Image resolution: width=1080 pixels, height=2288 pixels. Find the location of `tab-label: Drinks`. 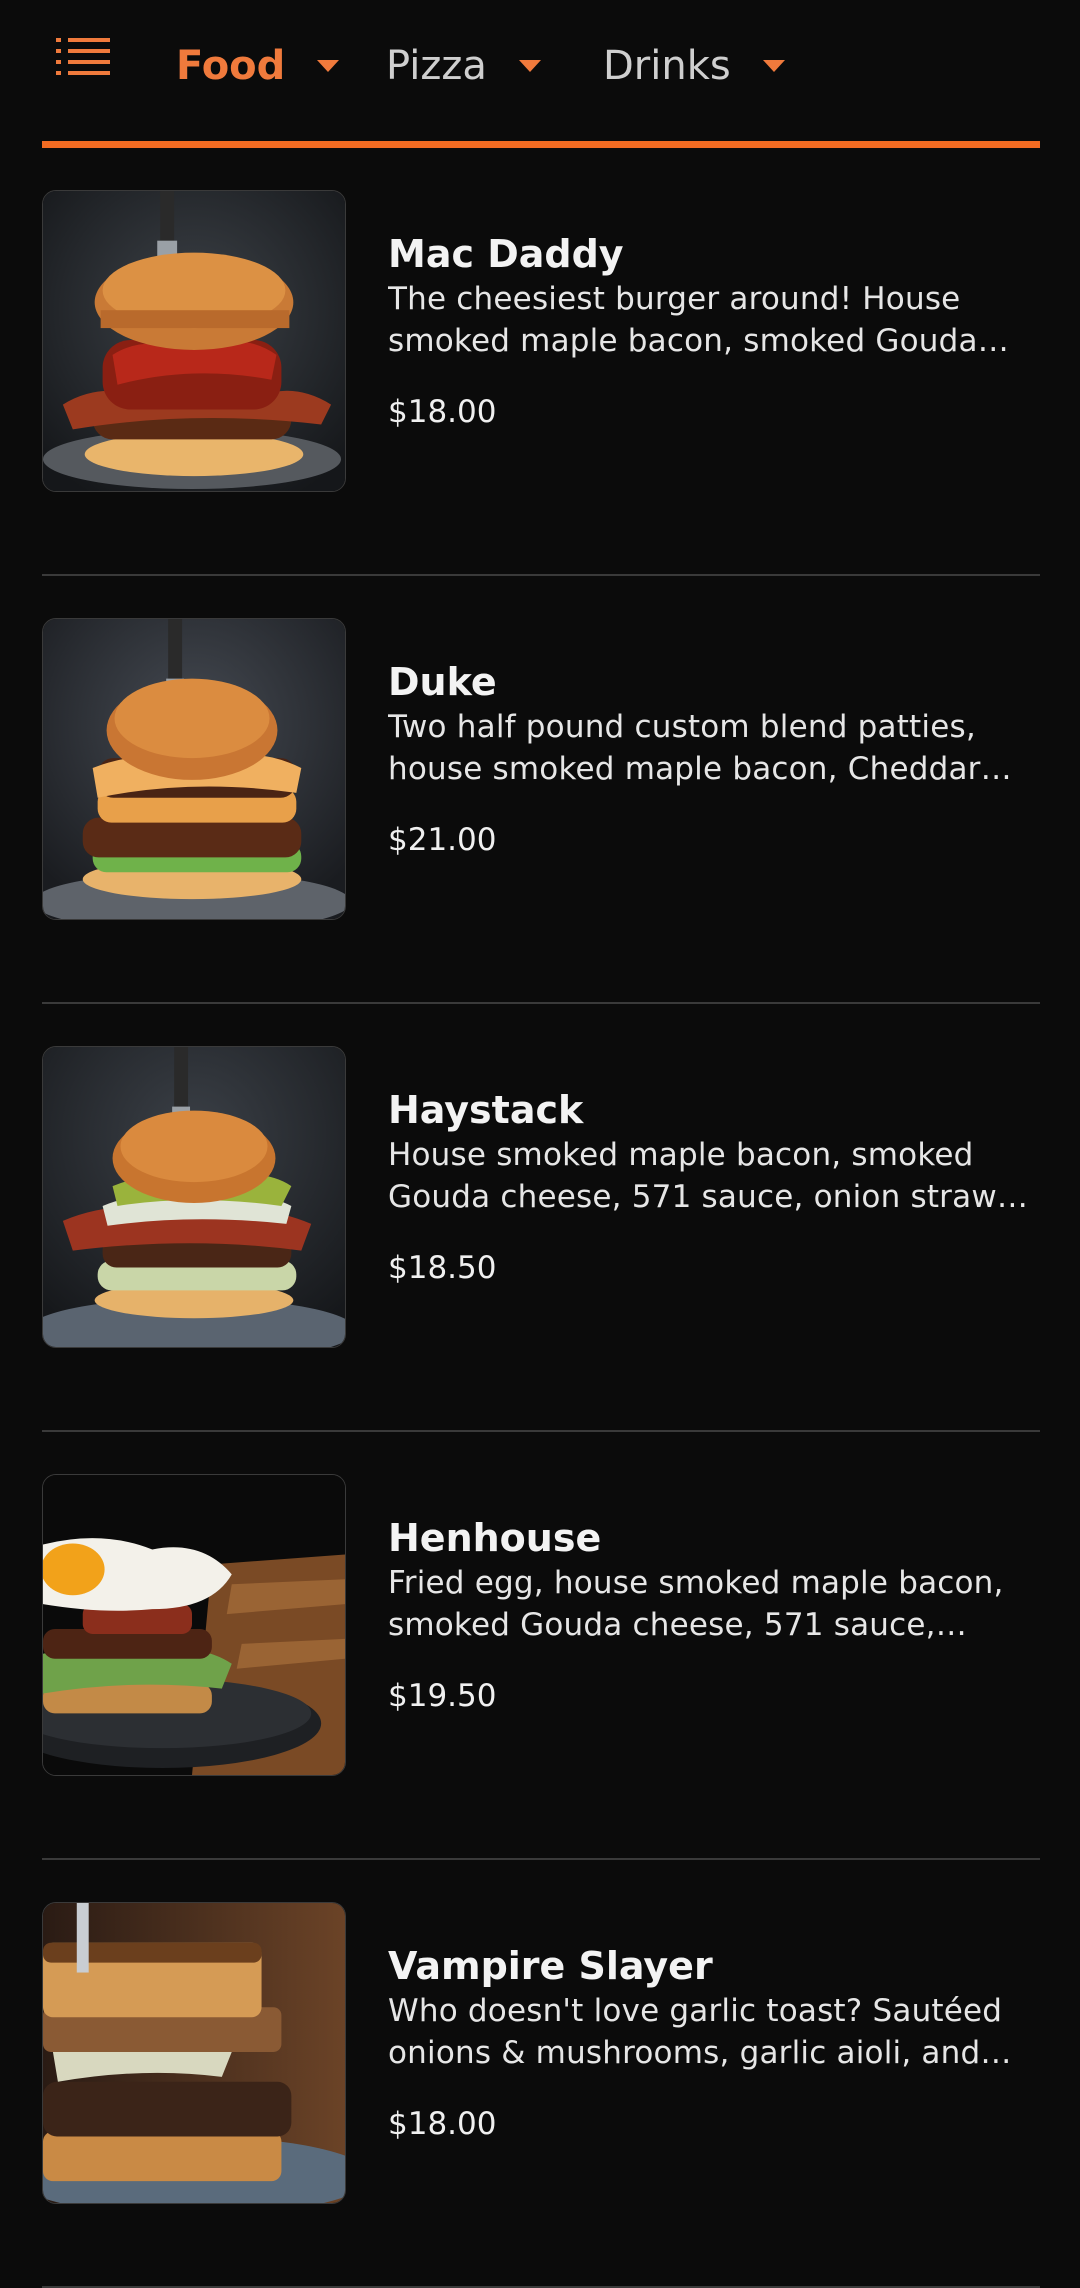

tab-label: Drinks is located at coordinates (667, 66).